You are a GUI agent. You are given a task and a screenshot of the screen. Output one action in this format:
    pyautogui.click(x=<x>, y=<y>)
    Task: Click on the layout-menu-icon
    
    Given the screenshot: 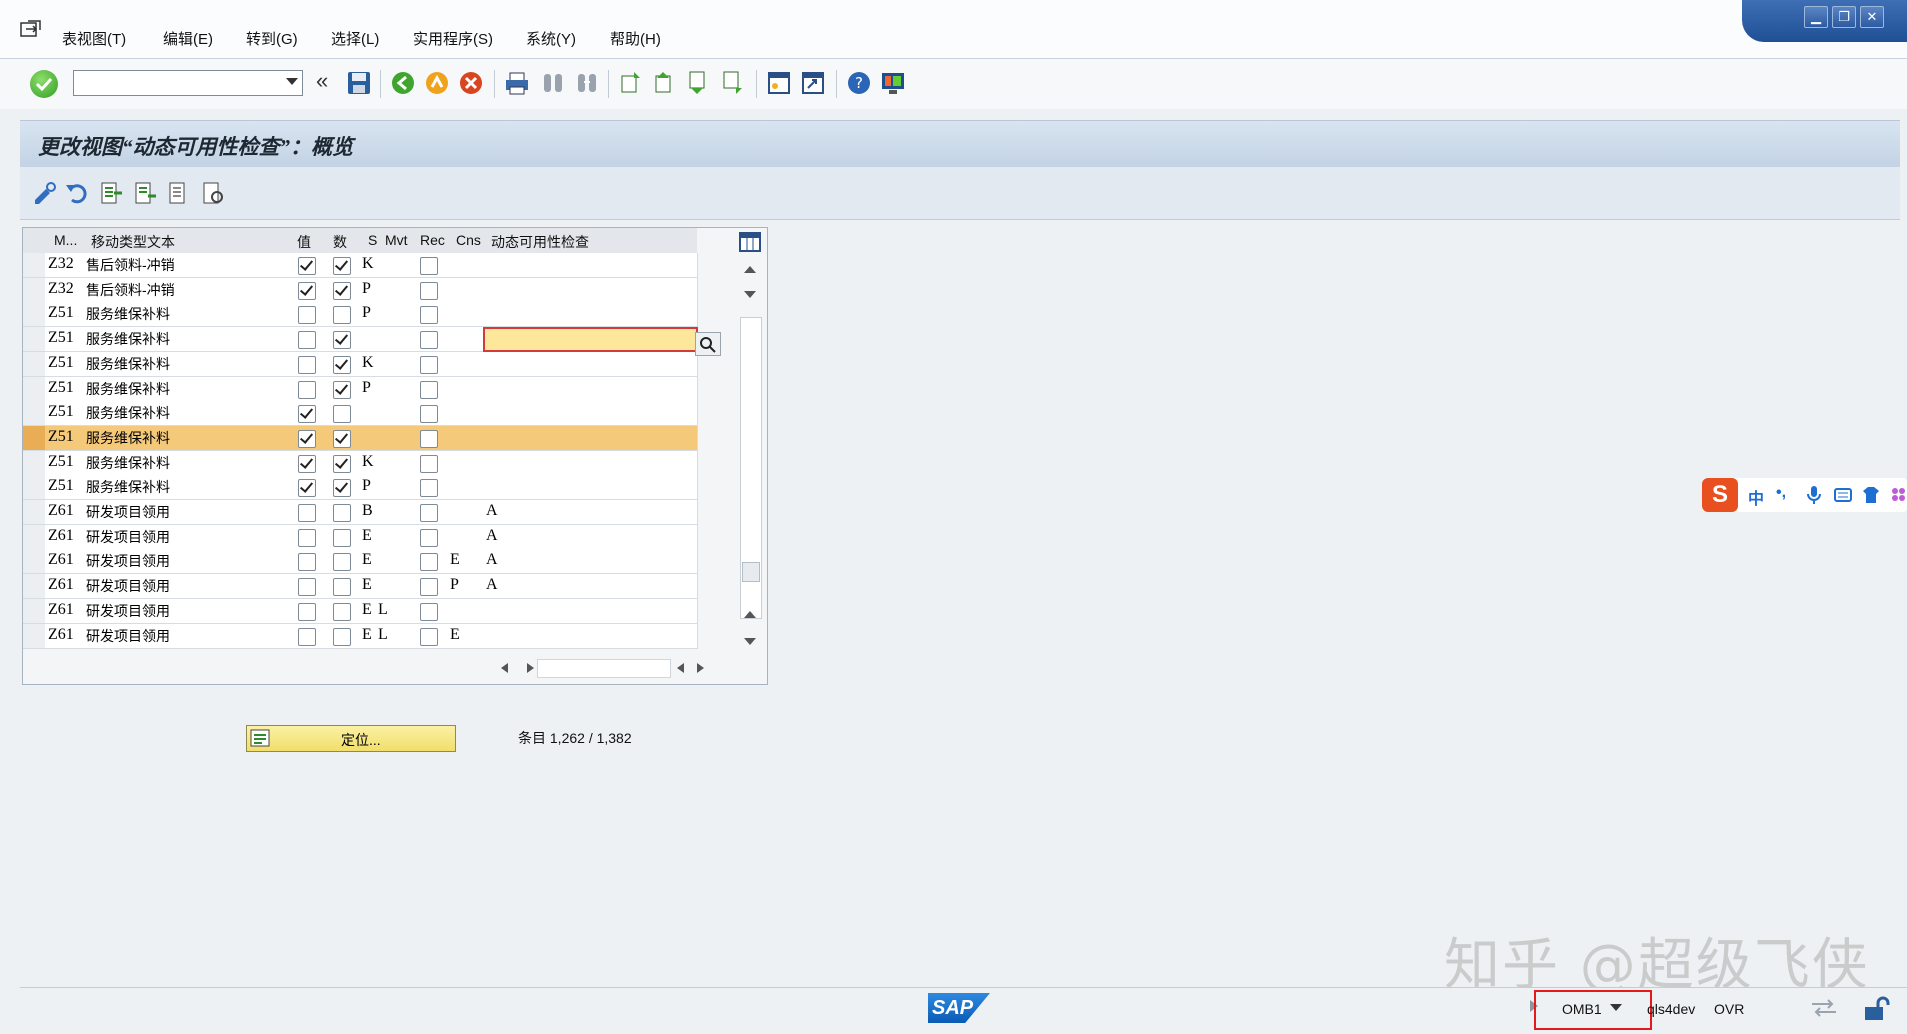 What is the action you would take?
    pyautogui.click(x=893, y=83)
    